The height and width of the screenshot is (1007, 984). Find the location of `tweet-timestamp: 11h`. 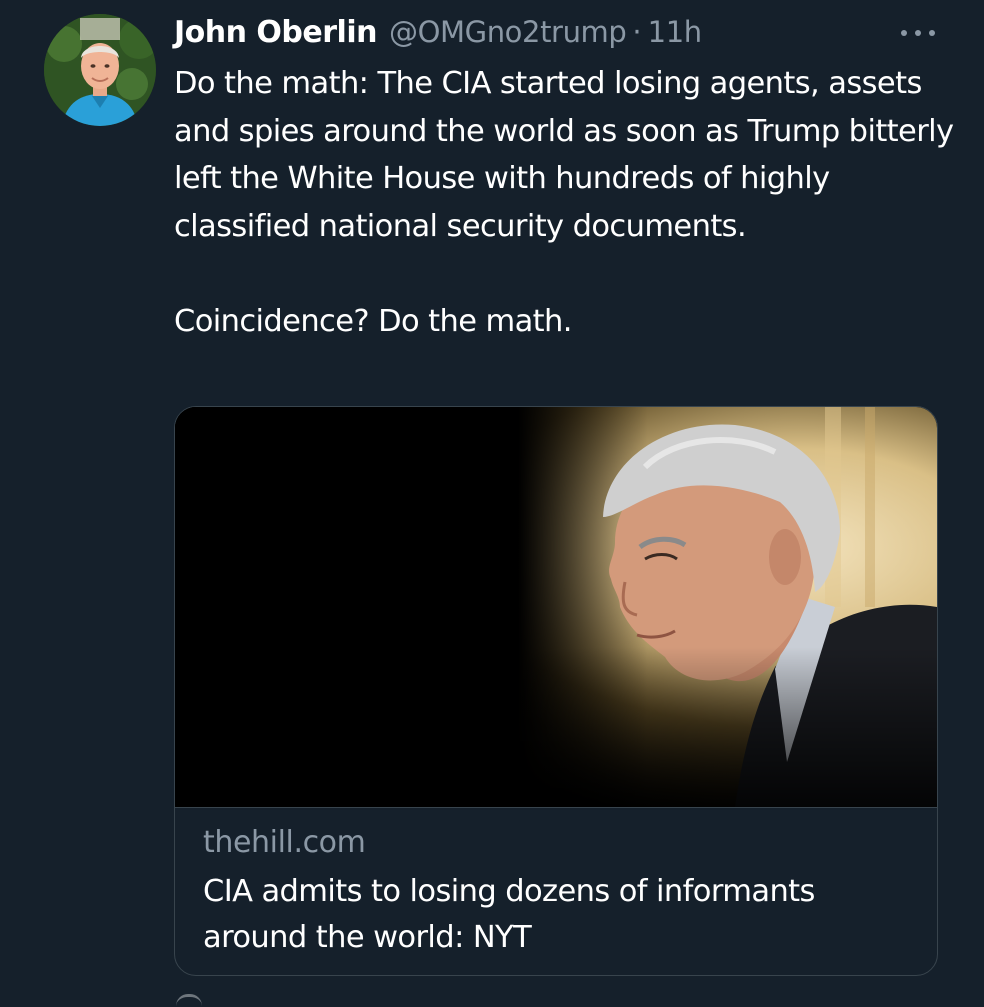

tweet-timestamp: 11h is located at coordinates (675, 32).